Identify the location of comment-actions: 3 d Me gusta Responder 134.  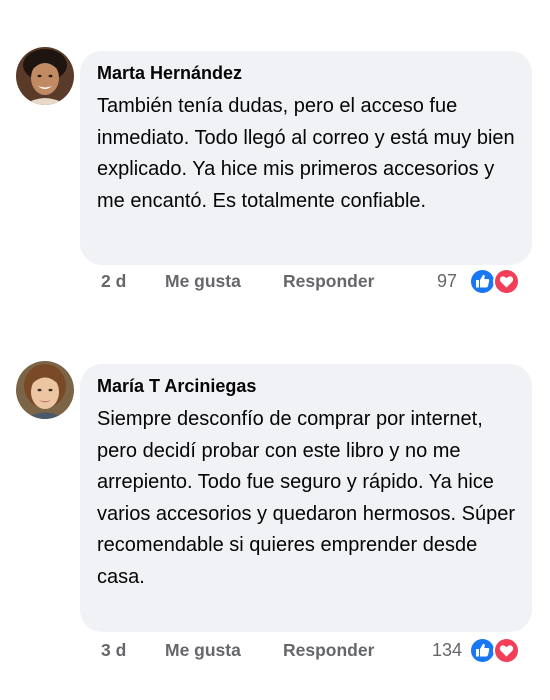
(311, 650).